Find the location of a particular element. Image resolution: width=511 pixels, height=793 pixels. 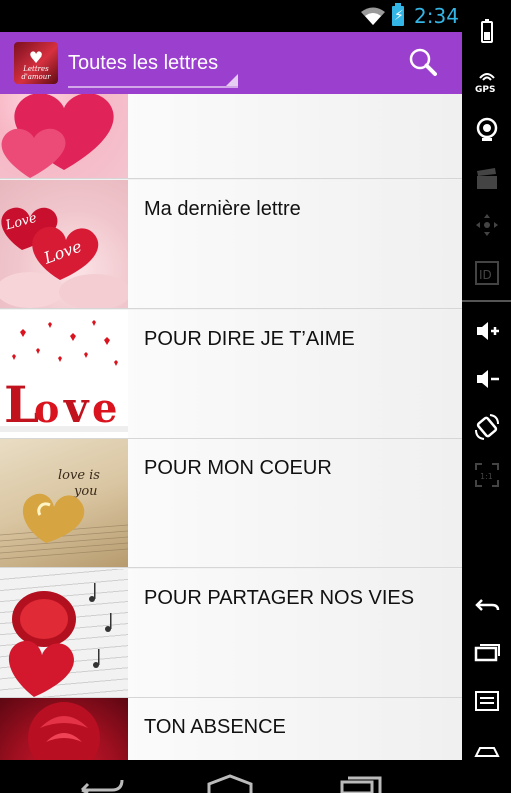

action-bar: ♥ Lettres d'amour Toutes les lettres is located at coordinates (231, 63).